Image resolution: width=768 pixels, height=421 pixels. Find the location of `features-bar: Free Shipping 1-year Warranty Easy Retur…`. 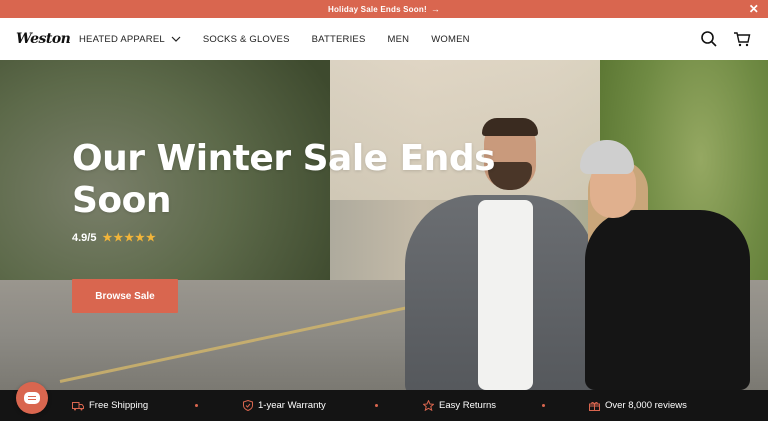

features-bar: Free Shipping 1-year Warranty Easy Retur… is located at coordinates (384, 405).